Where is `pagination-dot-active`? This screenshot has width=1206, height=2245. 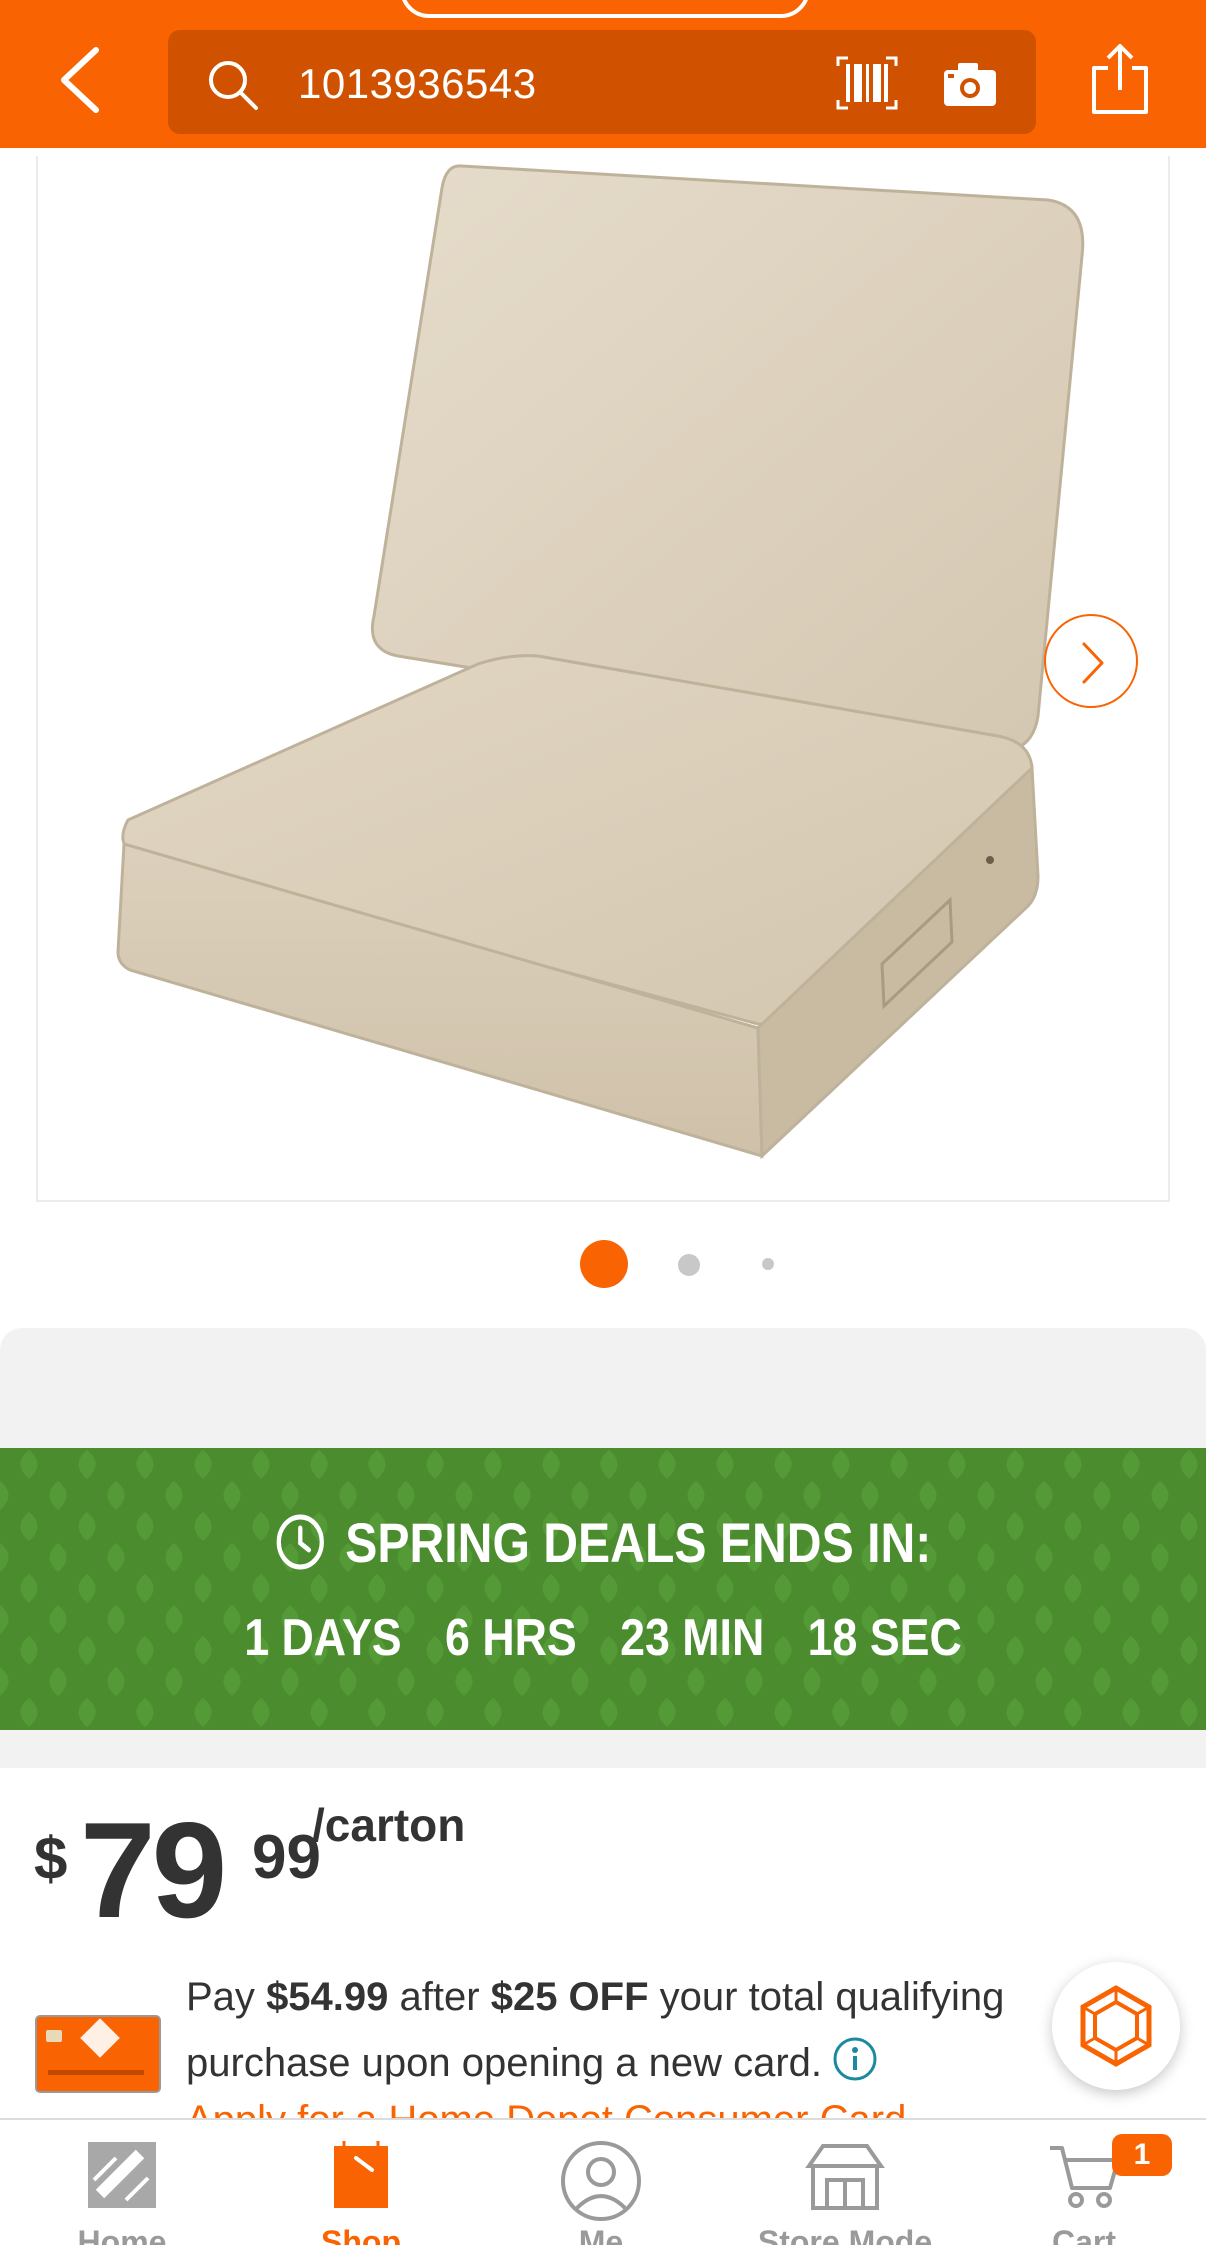
pagination-dot-active is located at coordinates (604, 1264).